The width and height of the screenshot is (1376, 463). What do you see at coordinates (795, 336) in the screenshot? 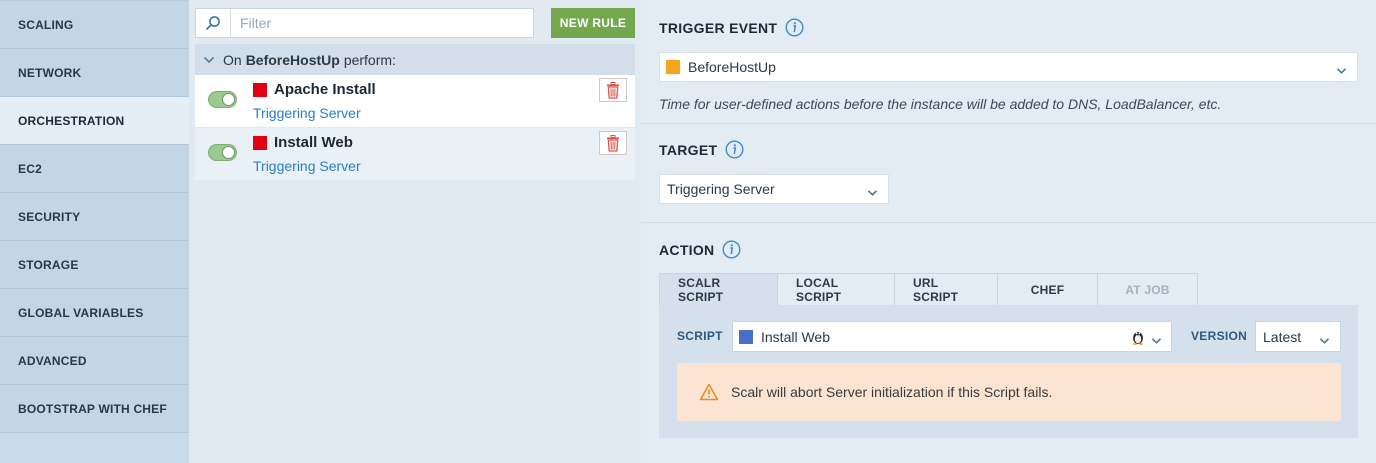
I see `script-value: Install Web` at bounding box center [795, 336].